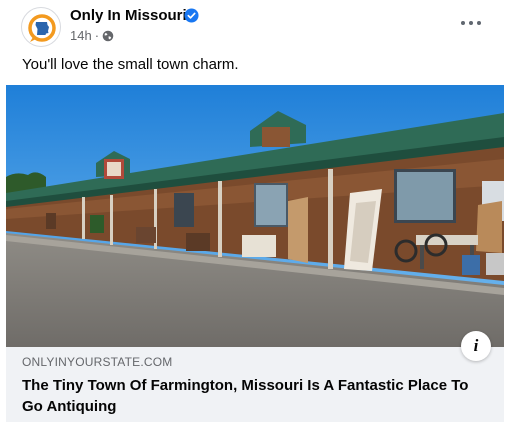  I want to click on more-options-button, so click(471, 23).